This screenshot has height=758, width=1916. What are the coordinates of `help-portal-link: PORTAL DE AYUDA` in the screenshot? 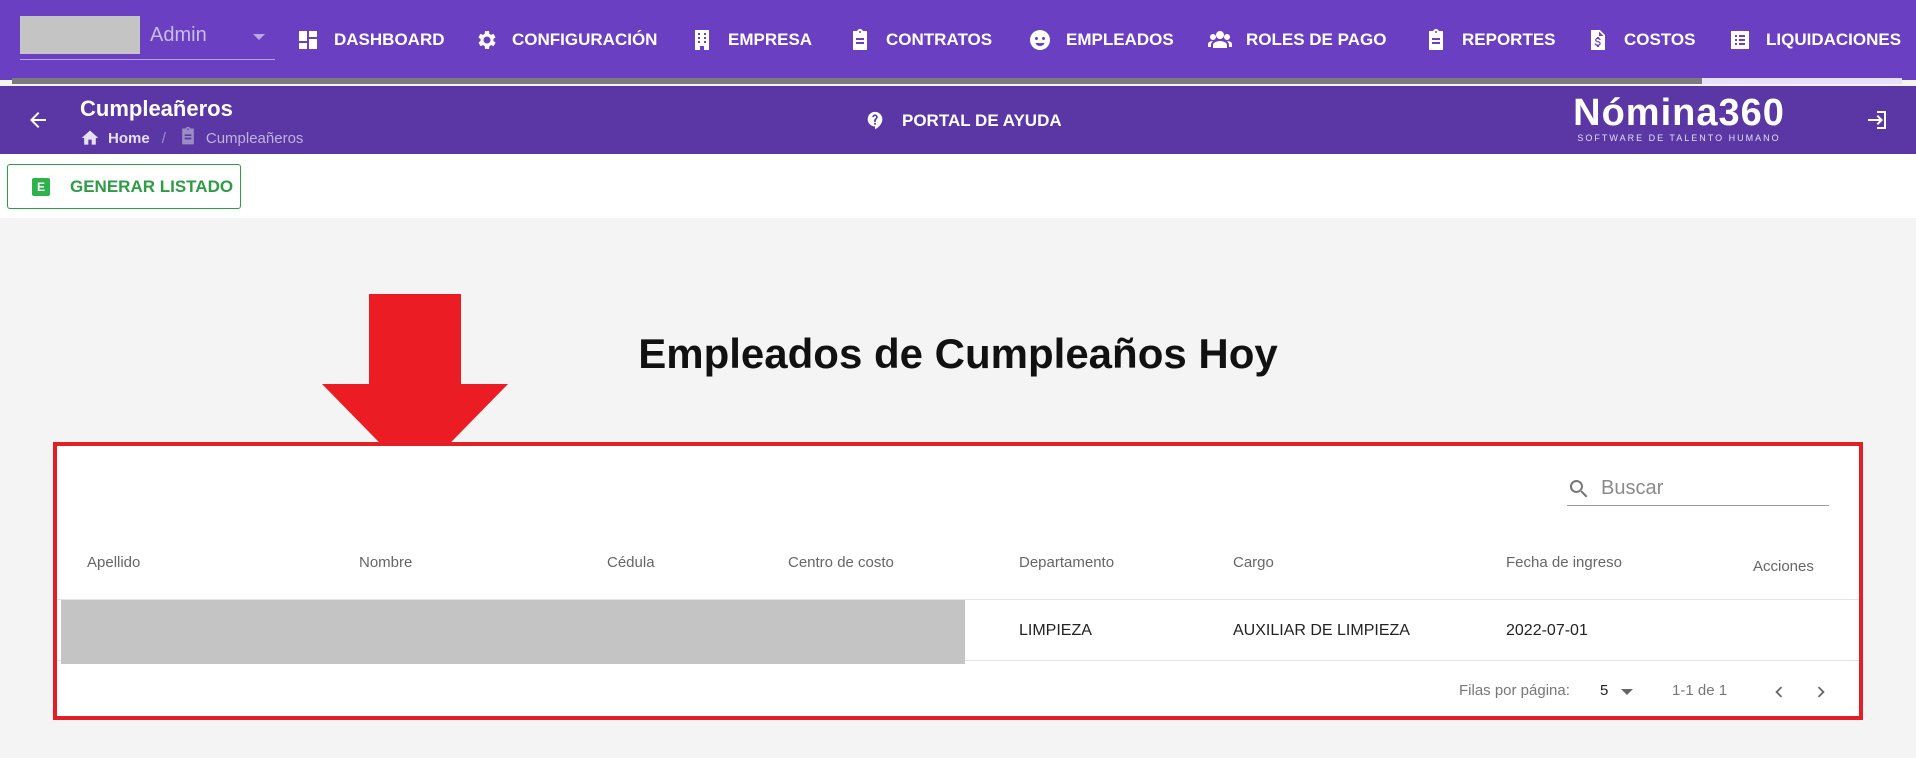 It's located at (963, 121).